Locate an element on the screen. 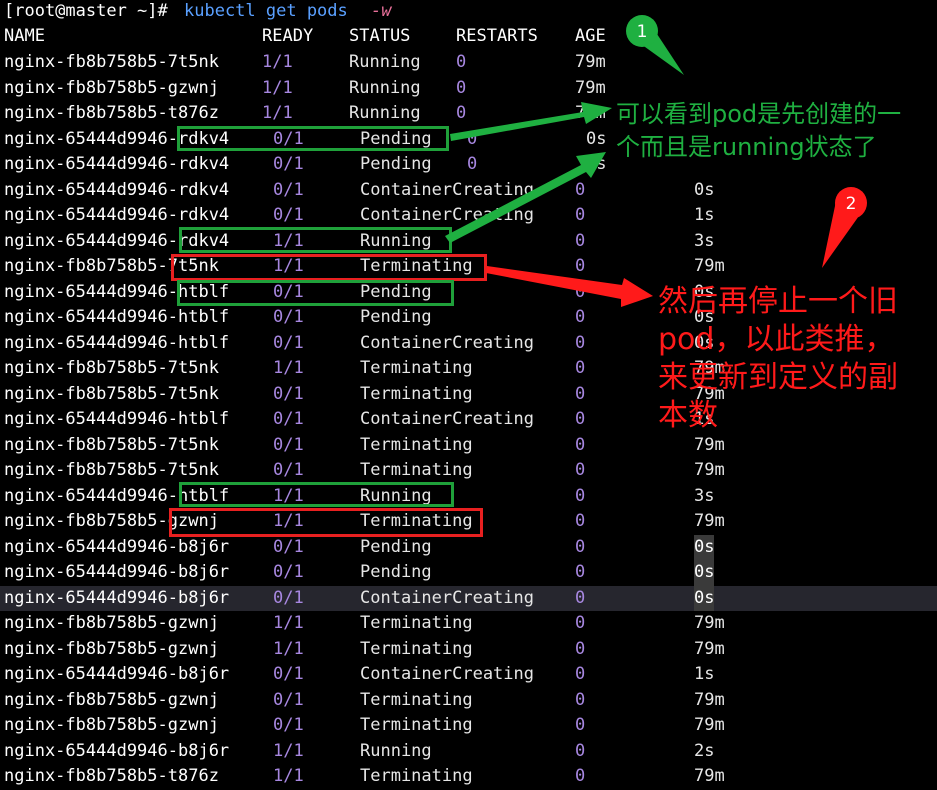  callout-number-2: 2 is located at coordinates (851, 204).